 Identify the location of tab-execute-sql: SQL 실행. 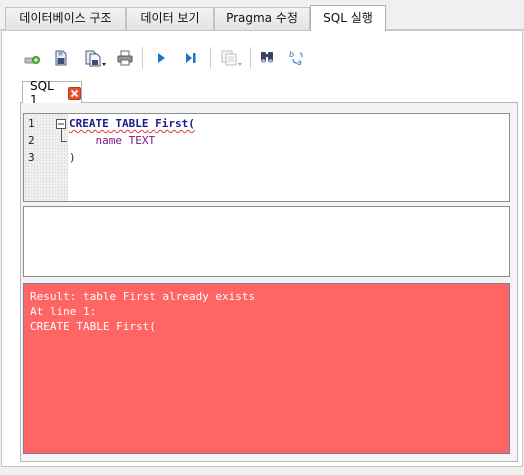
(348, 18).